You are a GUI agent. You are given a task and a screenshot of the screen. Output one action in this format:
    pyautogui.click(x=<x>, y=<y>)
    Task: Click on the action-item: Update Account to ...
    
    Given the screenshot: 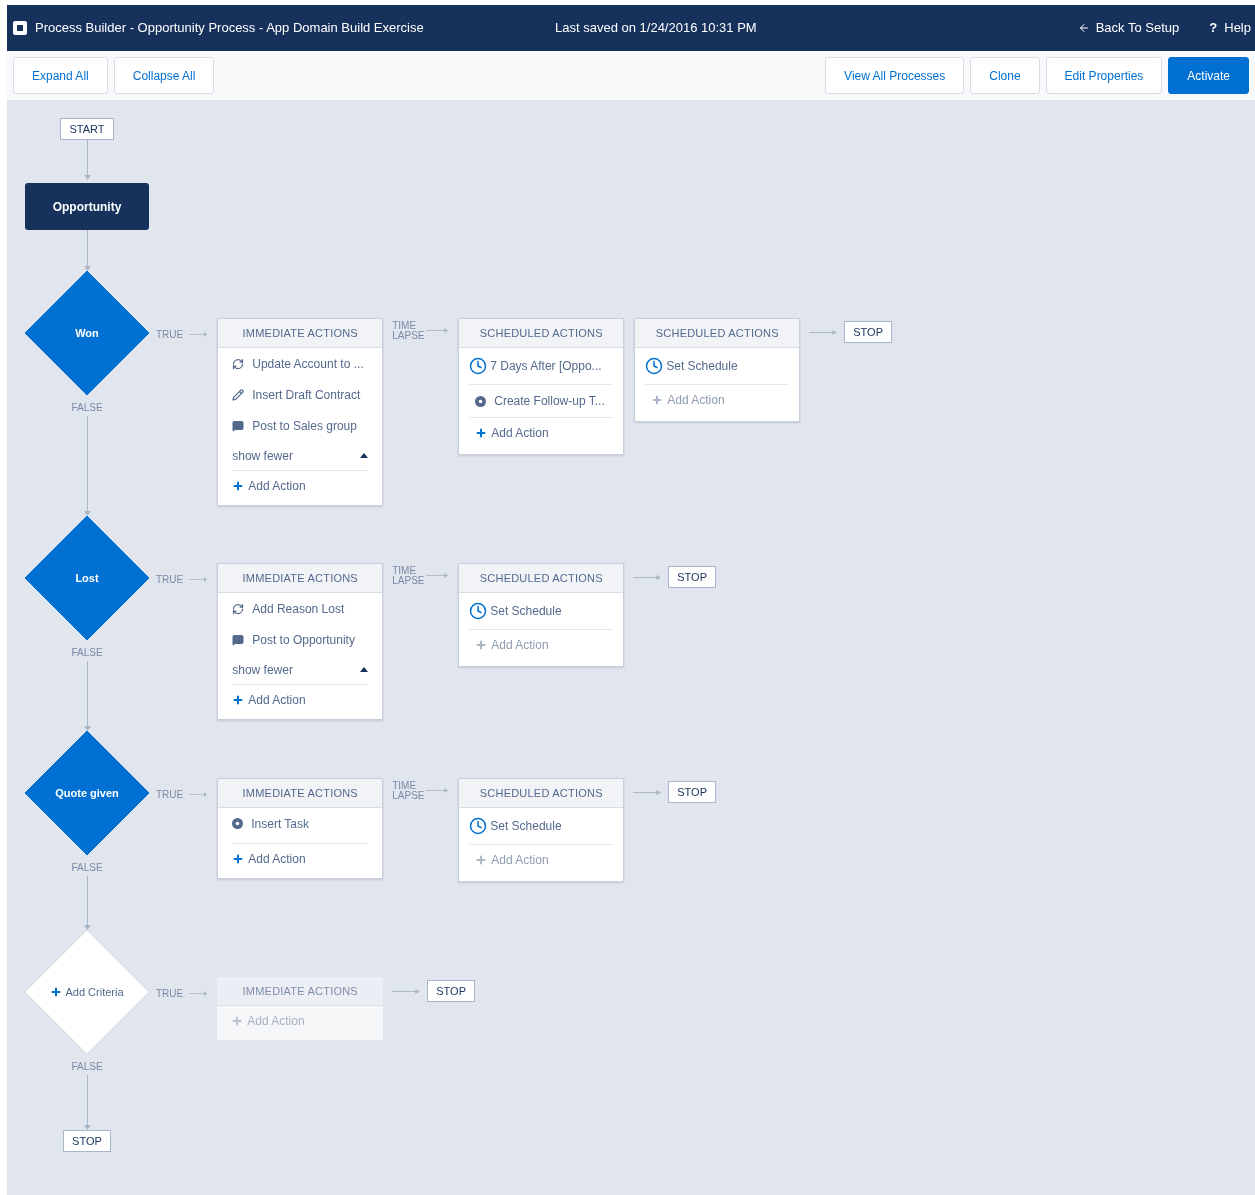 What is the action you would take?
    pyautogui.click(x=300, y=363)
    